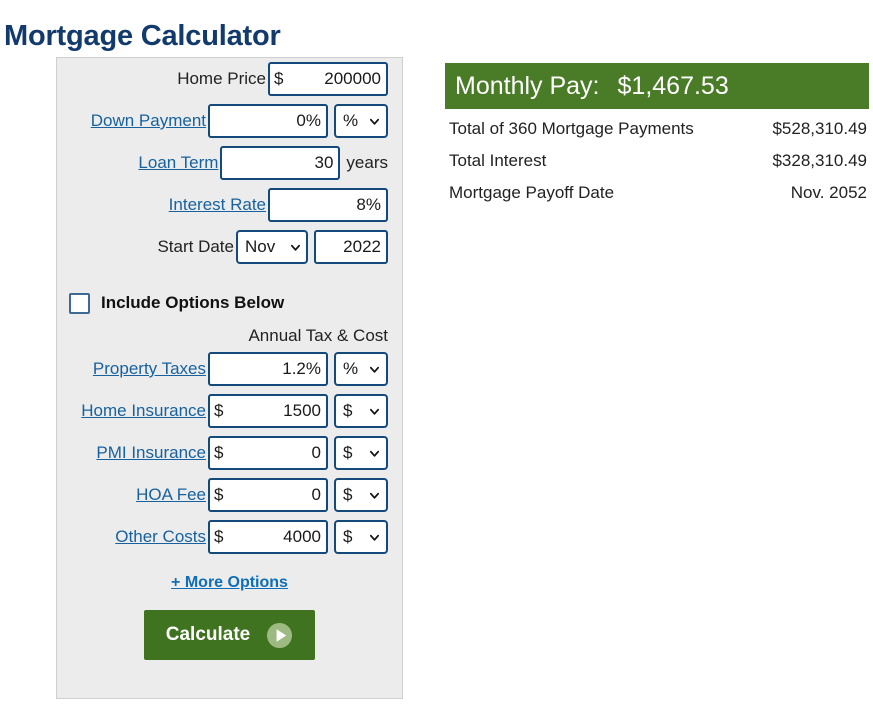  What do you see at coordinates (219, 410) in the screenshot?
I see `home-insurance-currency-prefix: $` at bounding box center [219, 410].